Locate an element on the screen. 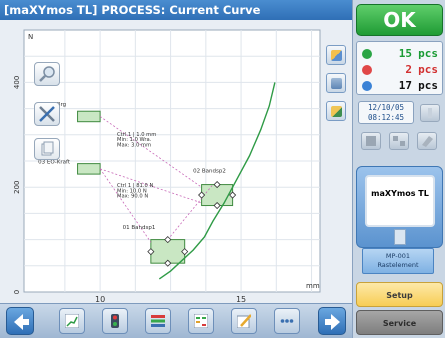 The width and height of the screenshot is (445, 338). chart-view-button is located at coordinates (336, 55).